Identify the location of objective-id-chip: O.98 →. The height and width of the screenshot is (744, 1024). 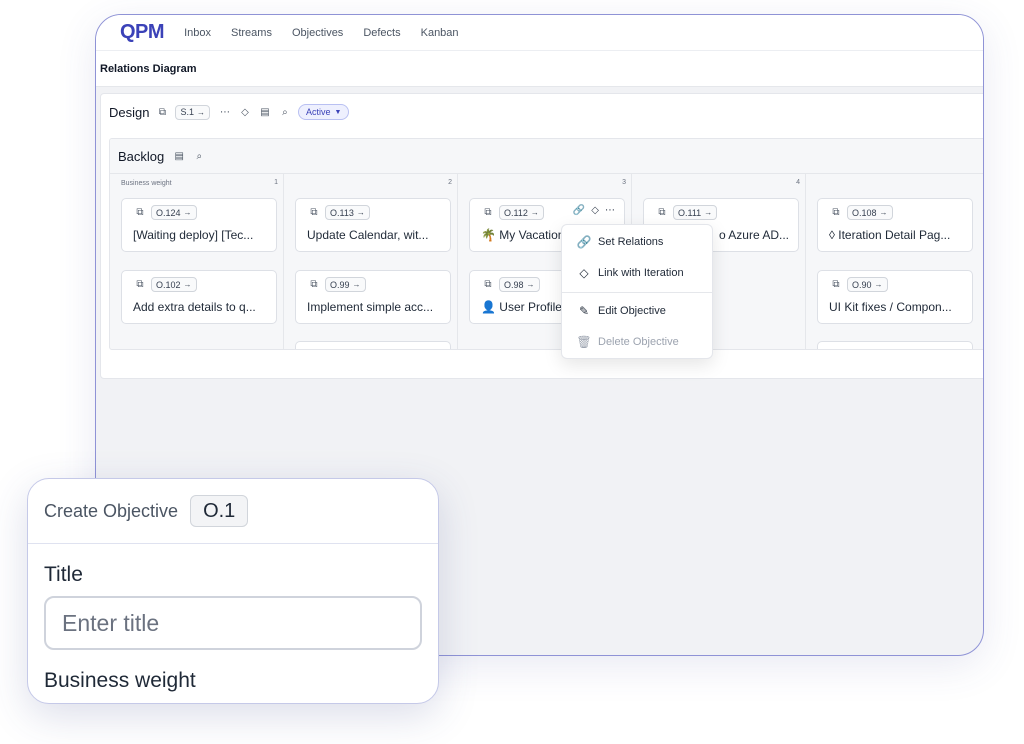
(519, 284).